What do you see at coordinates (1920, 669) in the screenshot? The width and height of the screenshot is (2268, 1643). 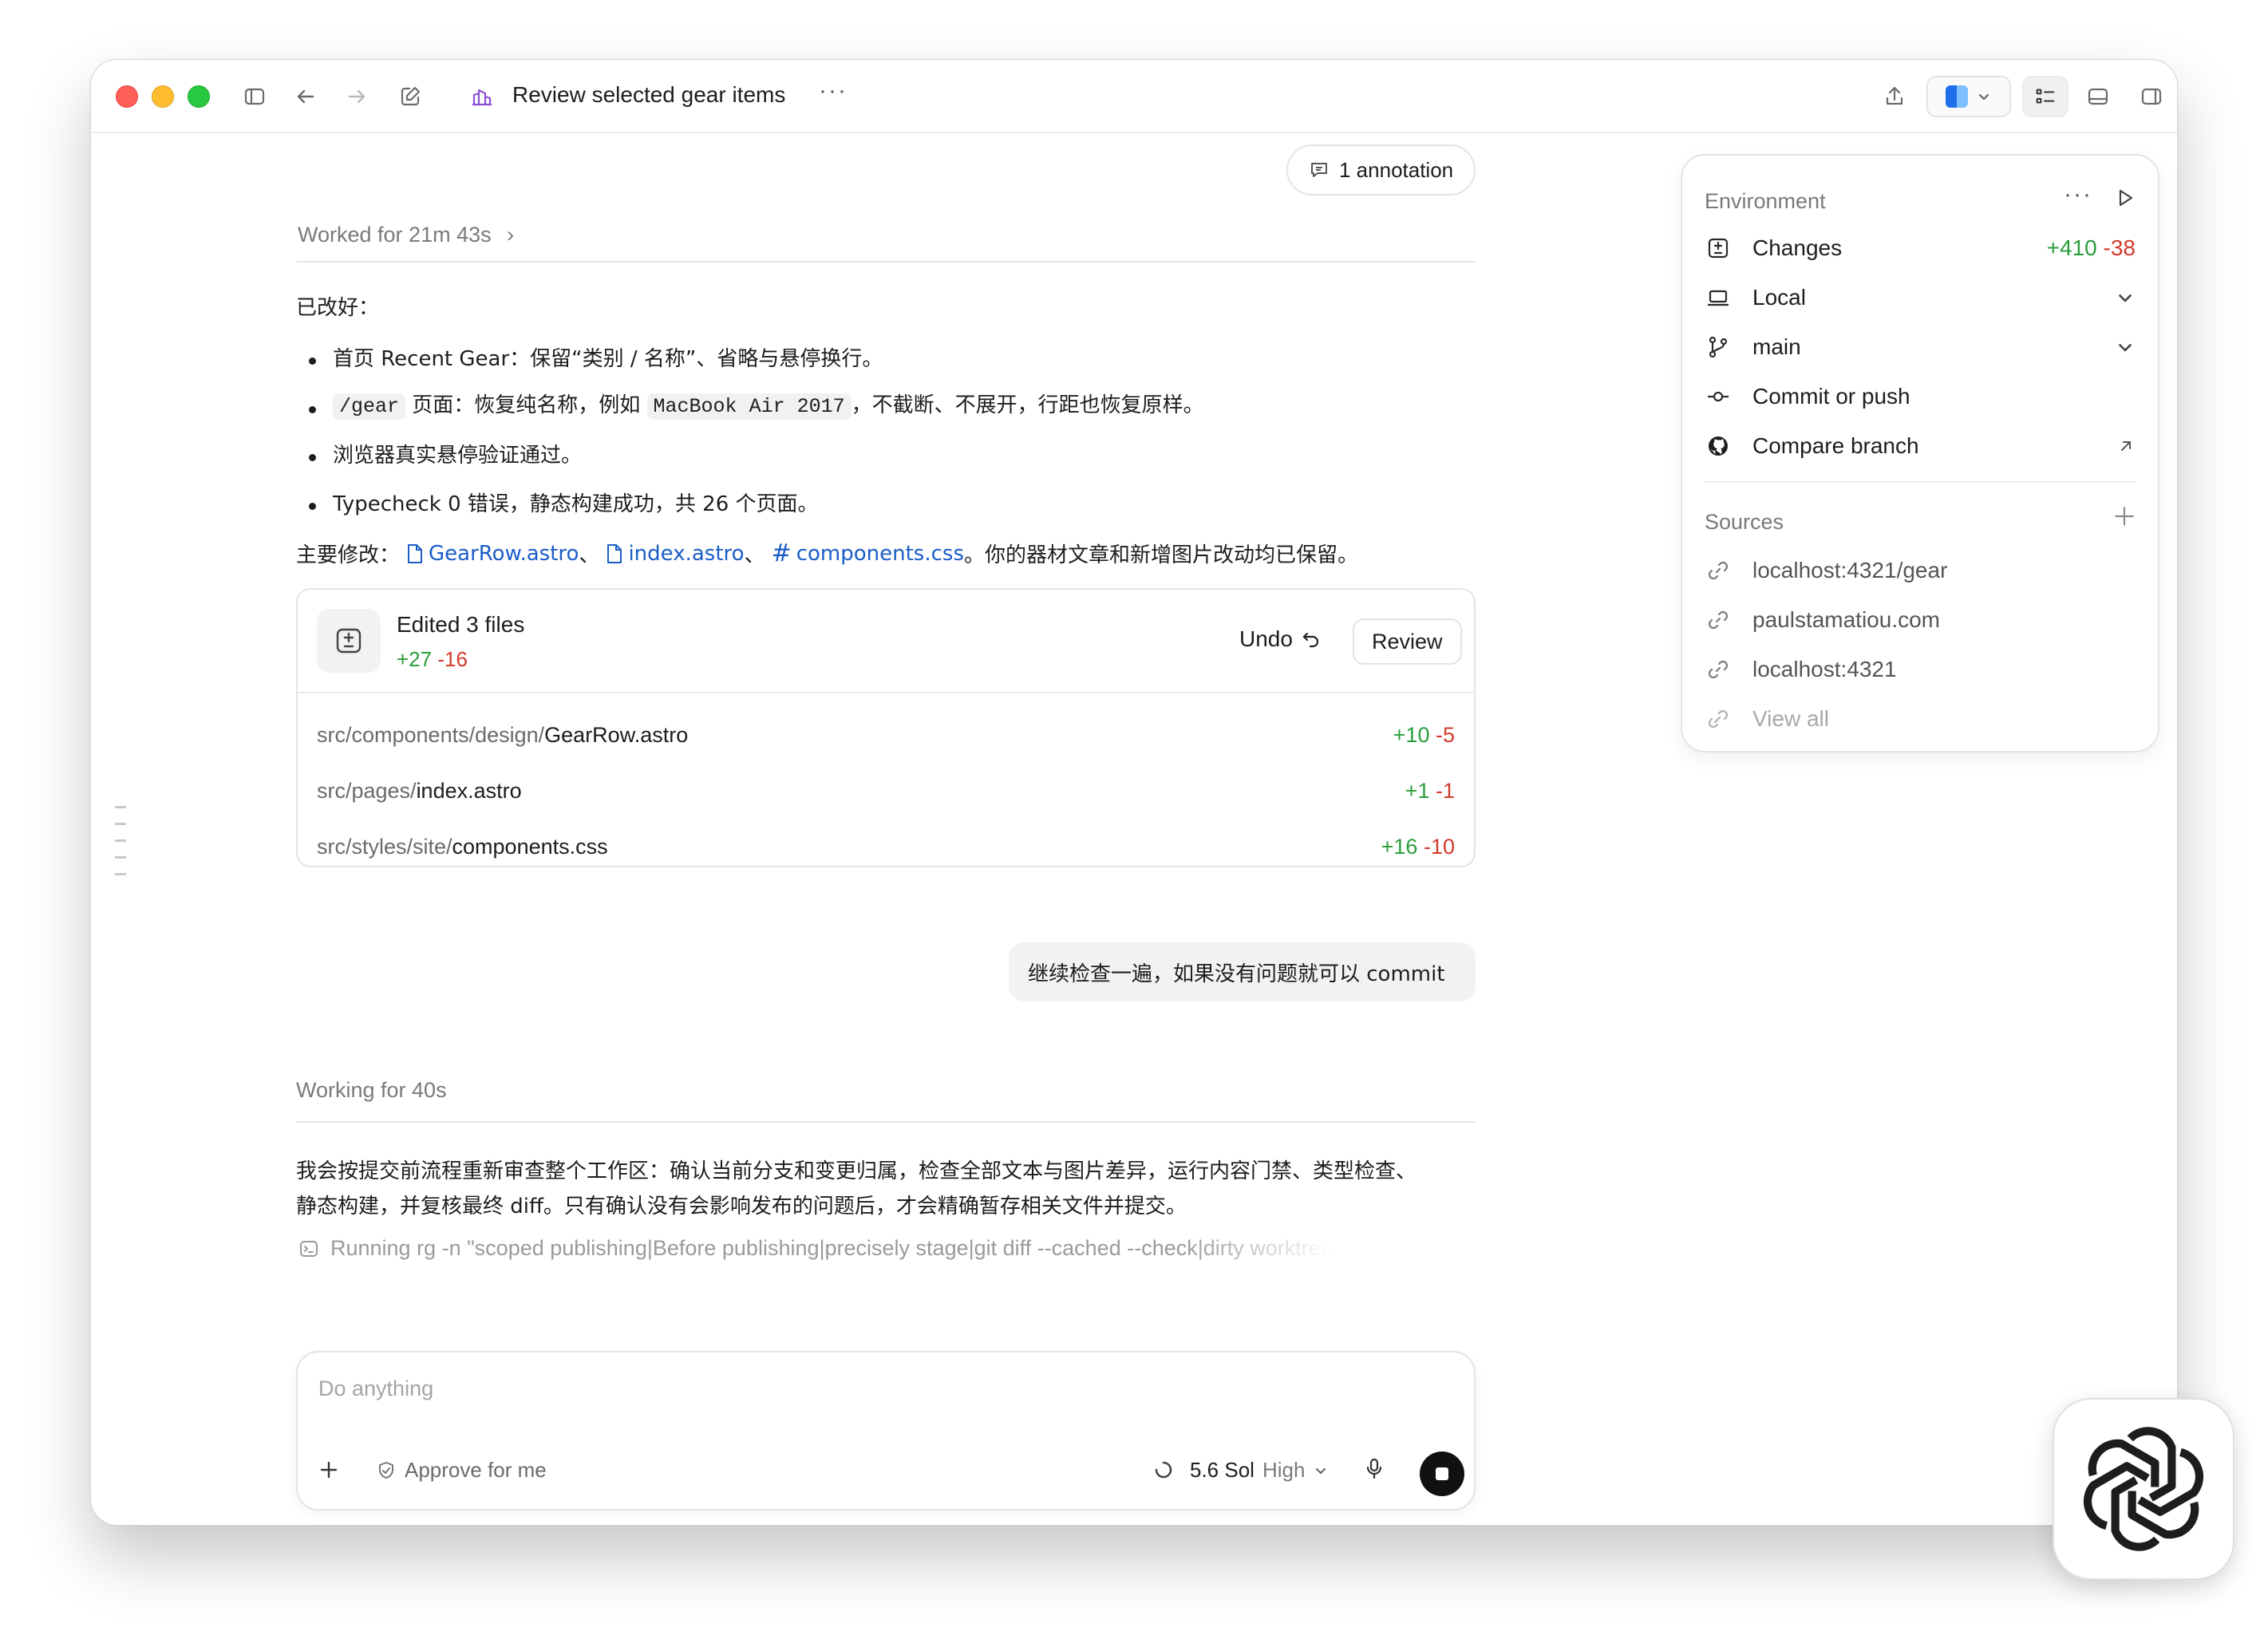 I see `source-link: localhost:4321` at bounding box center [1920, 669].